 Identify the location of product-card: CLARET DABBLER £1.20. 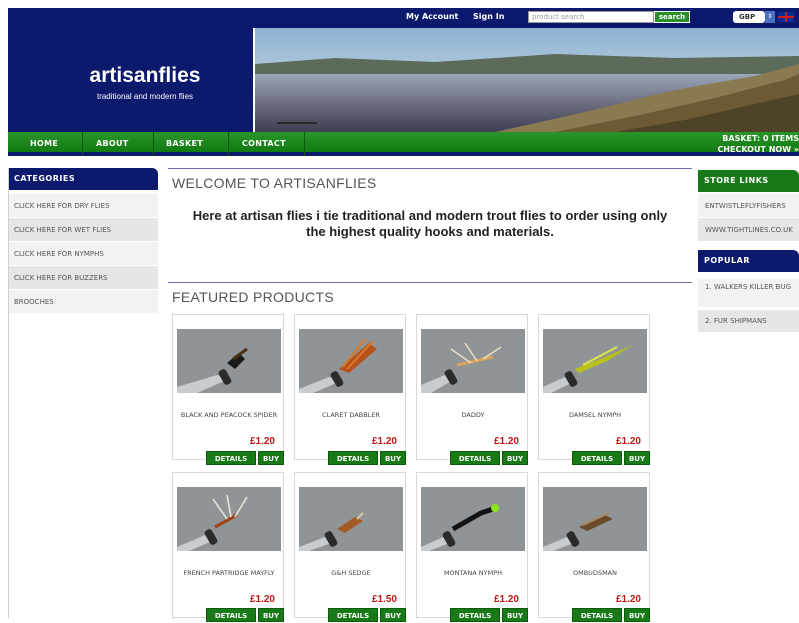
(350, 387).